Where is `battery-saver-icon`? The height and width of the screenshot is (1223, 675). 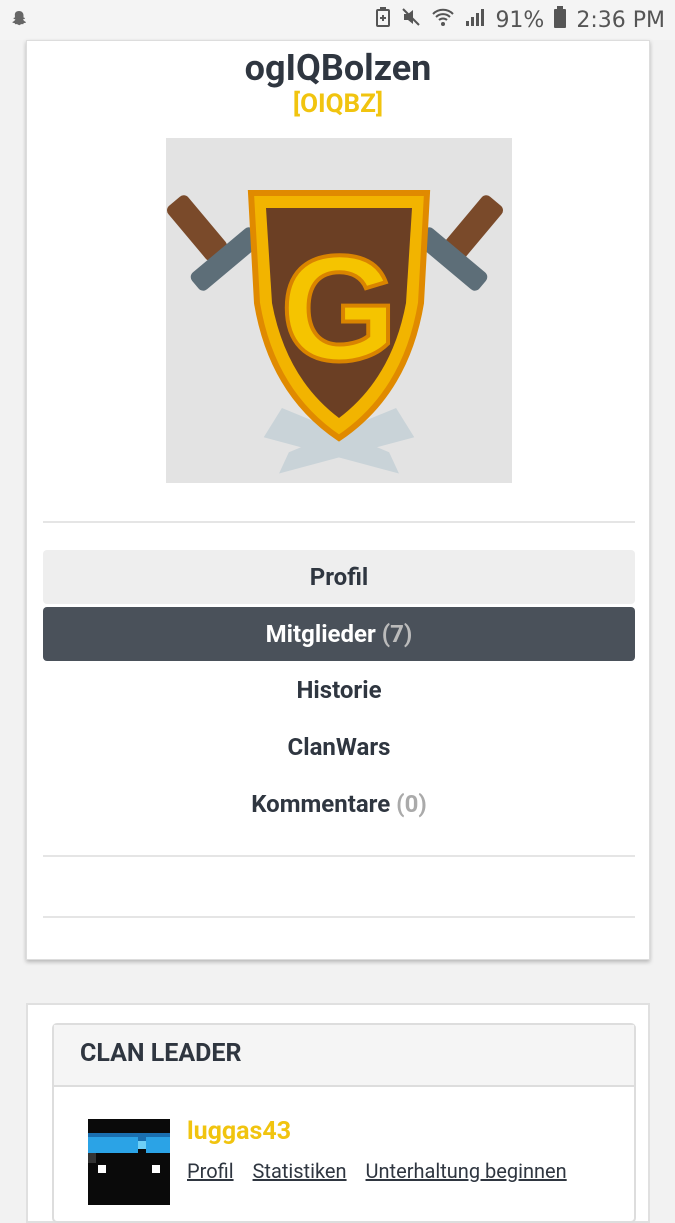
battery-saver-icon is located at coordinates (383, 20).